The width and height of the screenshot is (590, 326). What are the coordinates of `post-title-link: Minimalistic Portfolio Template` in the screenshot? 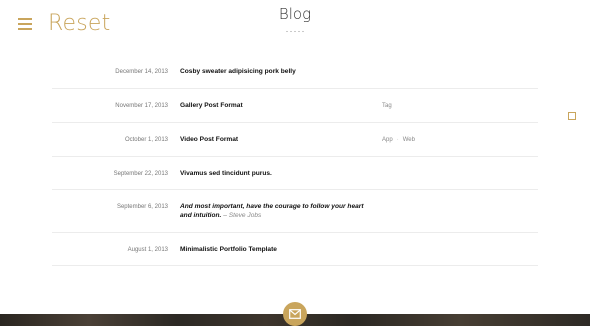 It's located at (275, 249).